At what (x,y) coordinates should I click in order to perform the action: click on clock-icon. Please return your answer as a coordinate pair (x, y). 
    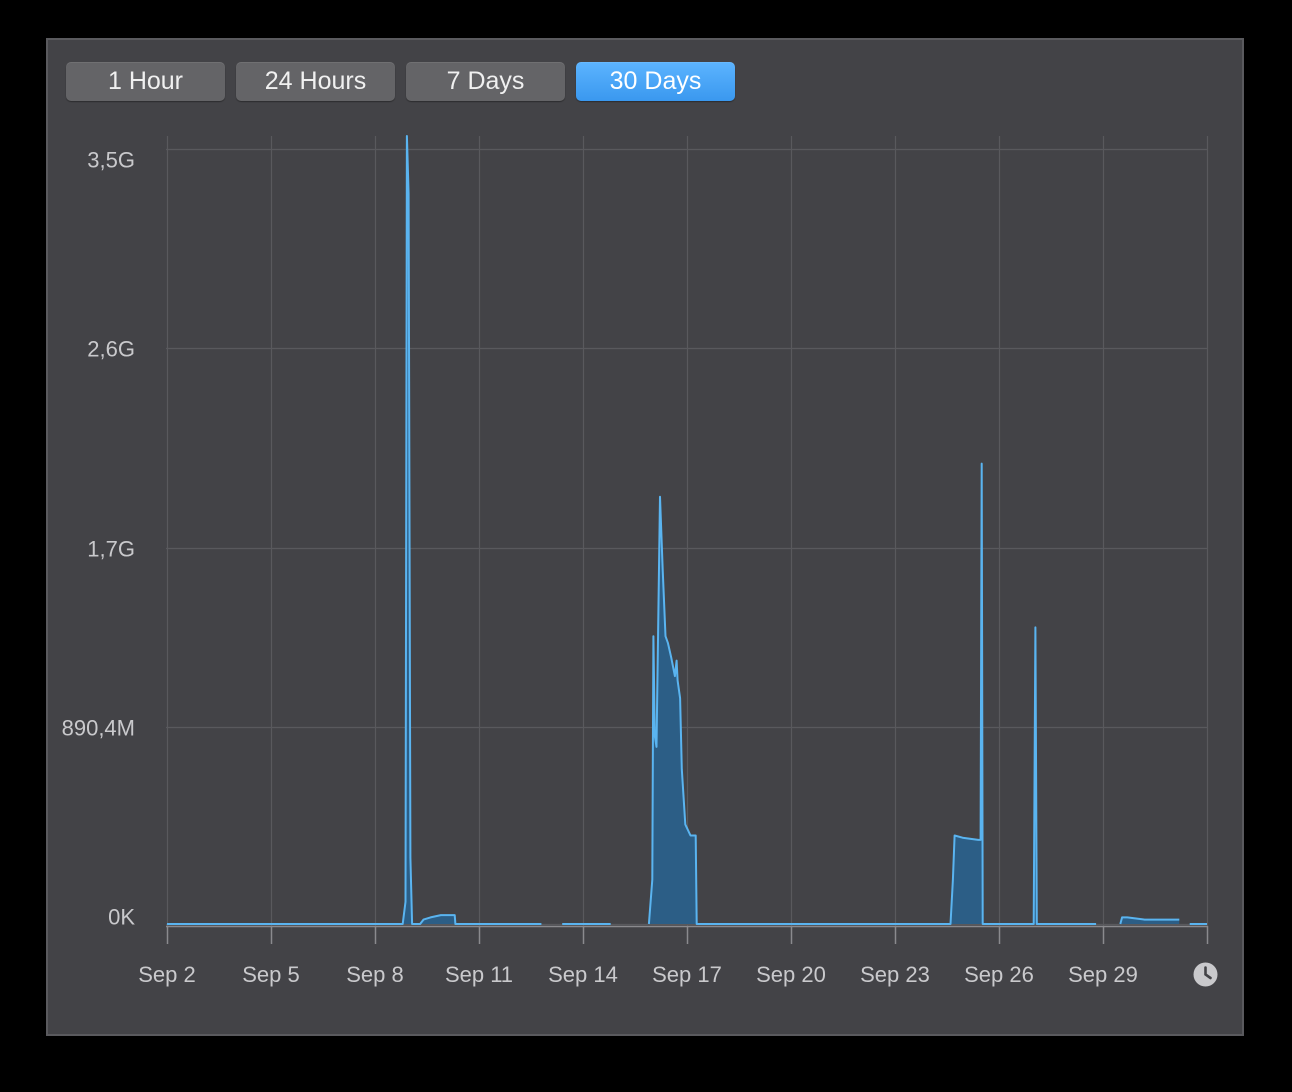
    Looking at the image, I should click on (1205, 974).